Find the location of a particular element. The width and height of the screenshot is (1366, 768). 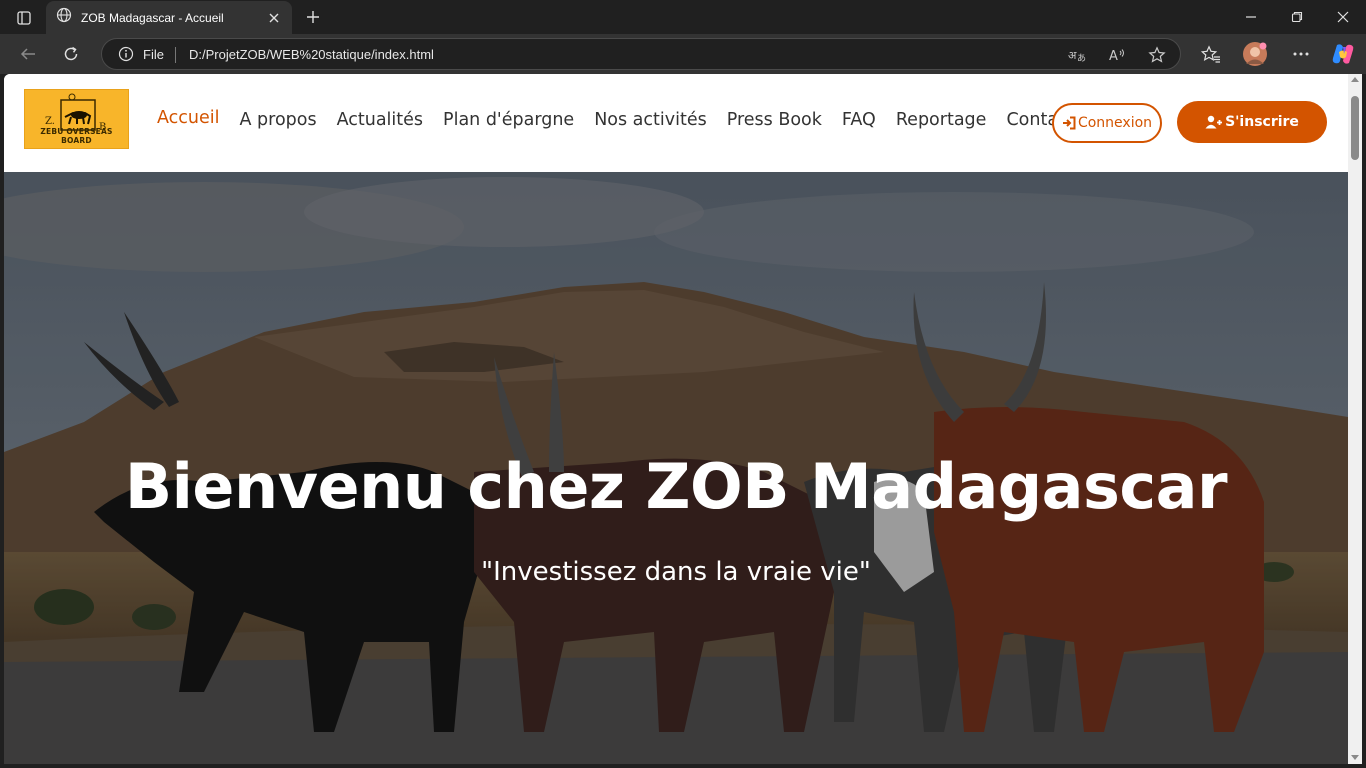

page-scrollbar is located at coordinates (1355, 419).